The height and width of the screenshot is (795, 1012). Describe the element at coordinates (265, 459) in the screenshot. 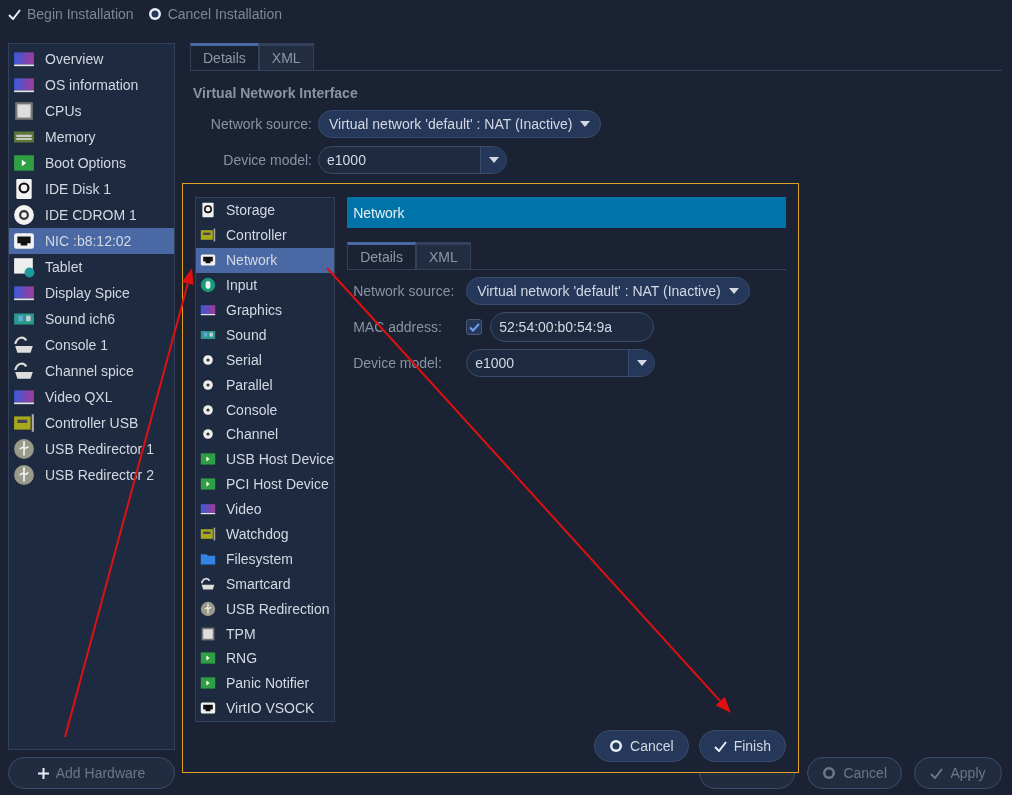

I see `list-item: USB Host Device` at that location.